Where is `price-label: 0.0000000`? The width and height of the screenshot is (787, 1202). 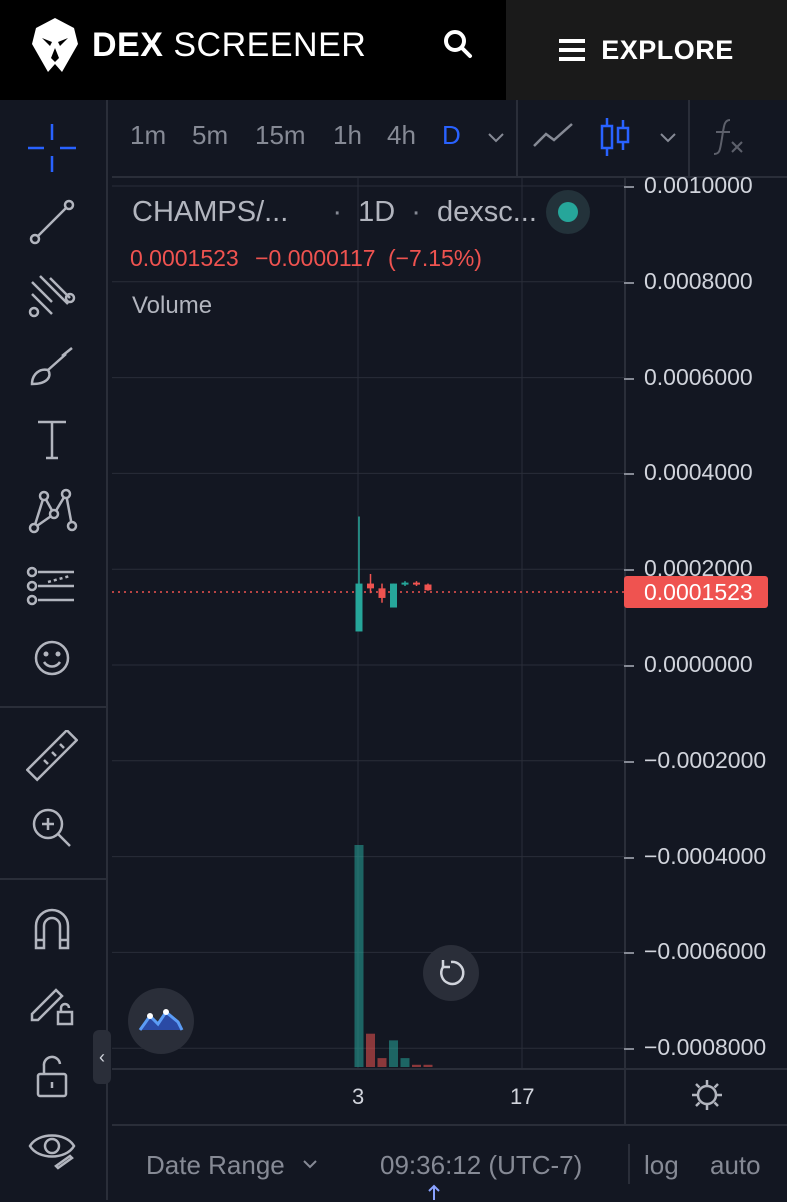
price-label: 0.0000000 is located at coordinates (698, 664).